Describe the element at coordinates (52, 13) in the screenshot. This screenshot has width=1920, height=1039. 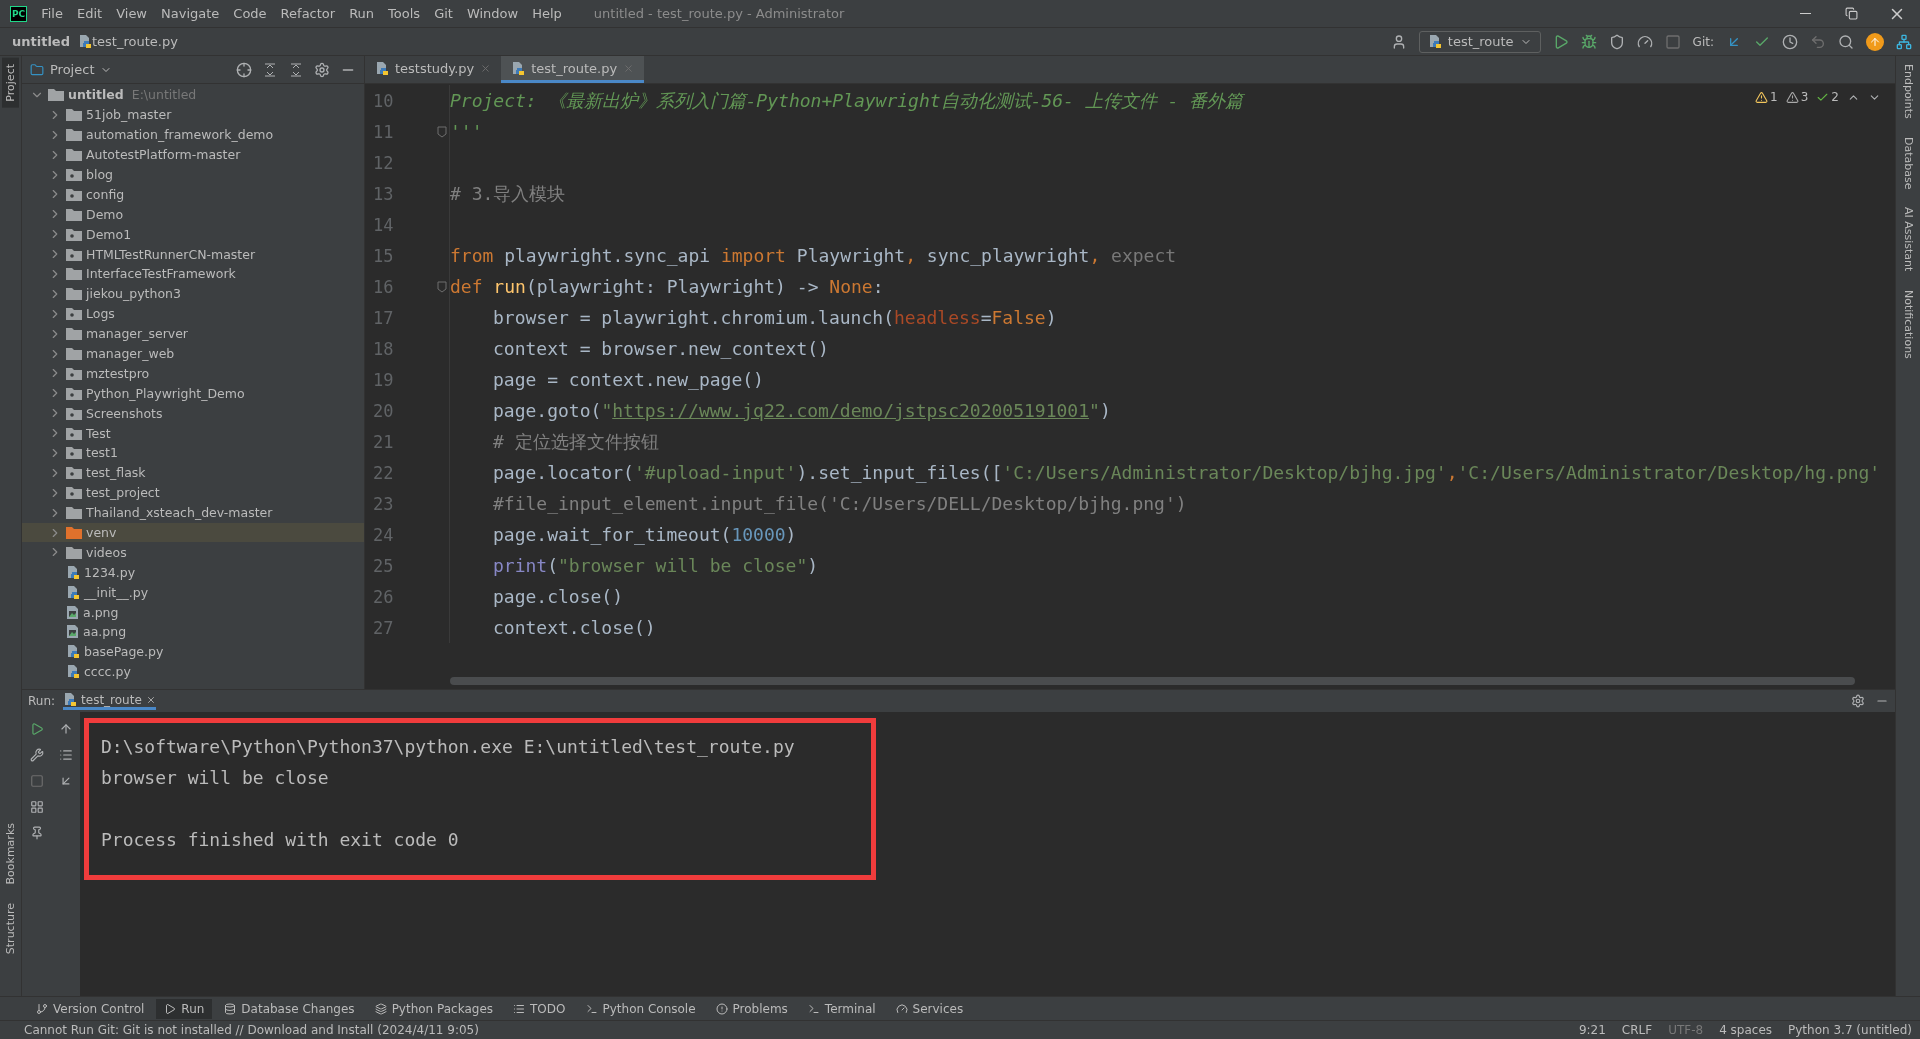
I see `menu-item: File` at that location.